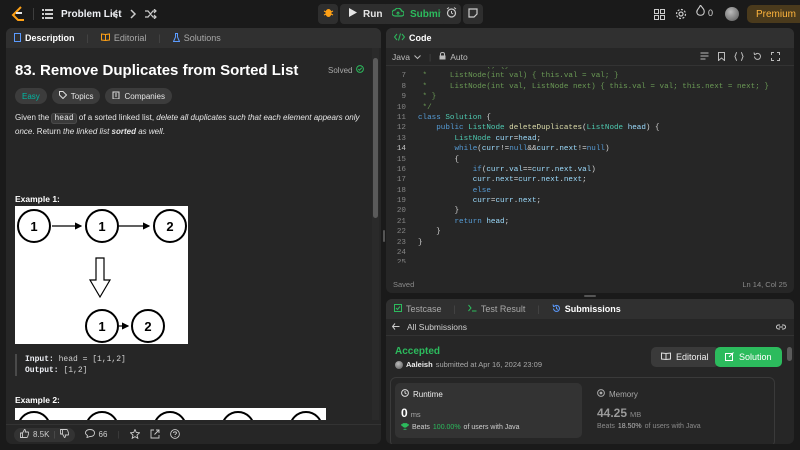  What do you see at coordinates (417, 57) in the screenshot?
I see `chevron-down-icon` at bounding box center [417, 57].